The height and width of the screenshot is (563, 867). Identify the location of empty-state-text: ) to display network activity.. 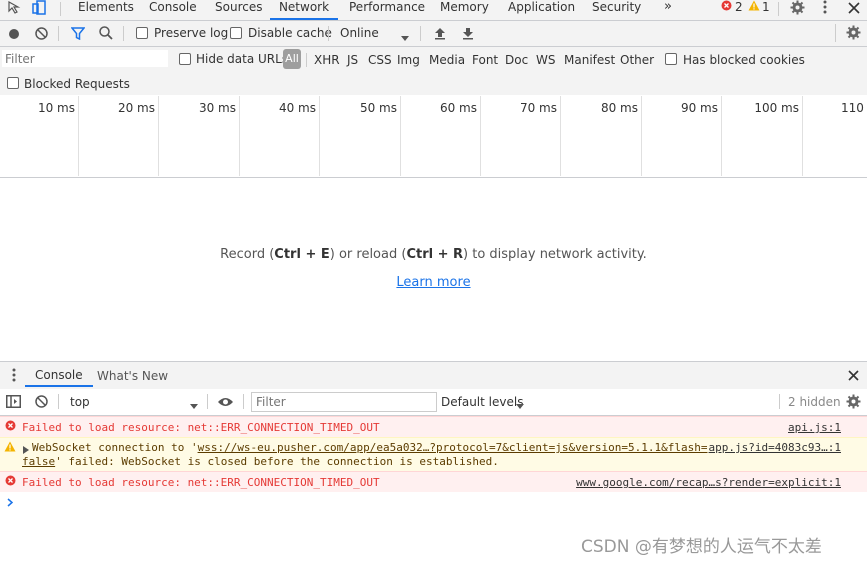
(555, 254).